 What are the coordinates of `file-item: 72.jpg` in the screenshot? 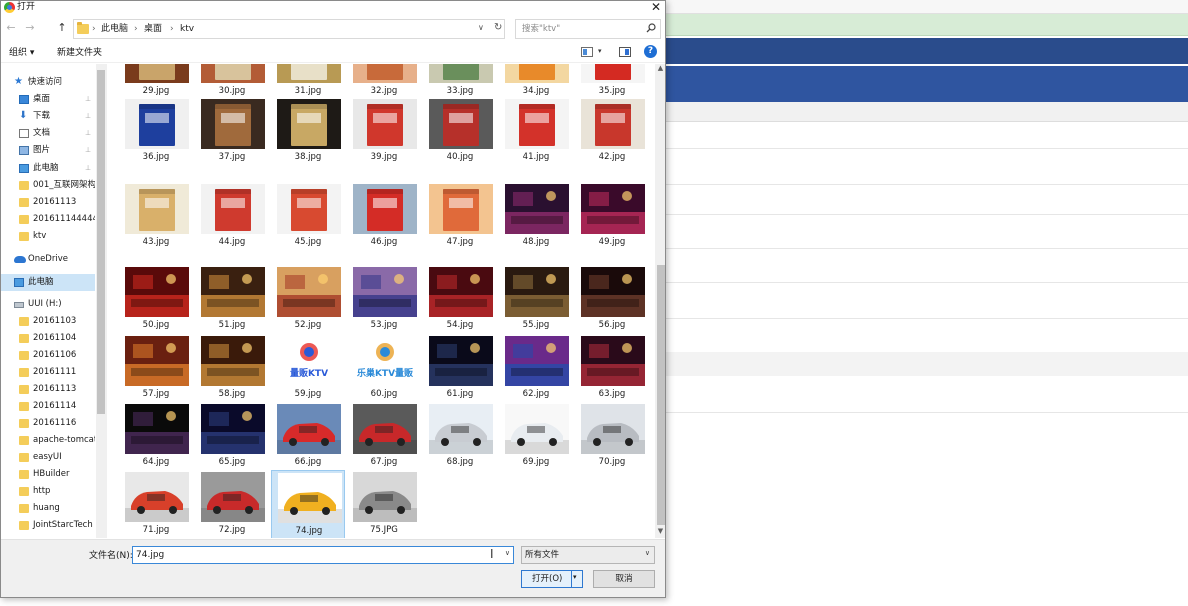 It's located at (232, 504).